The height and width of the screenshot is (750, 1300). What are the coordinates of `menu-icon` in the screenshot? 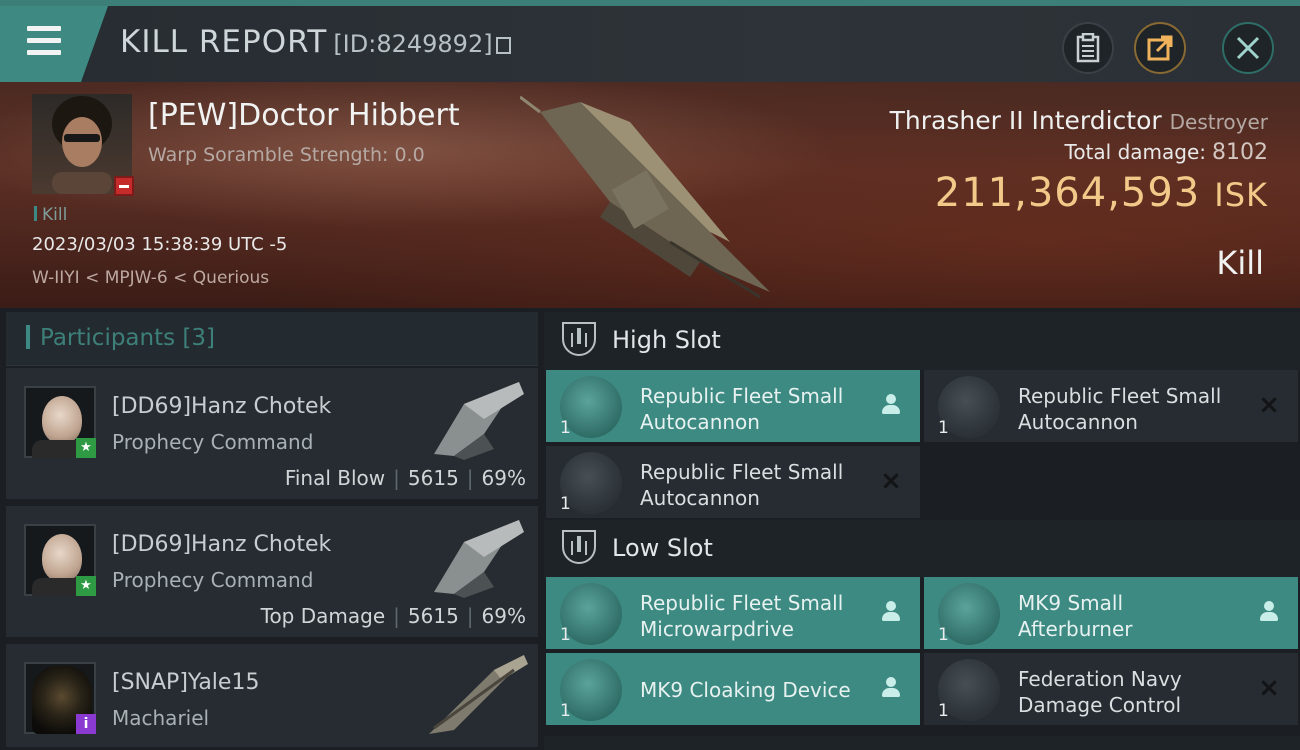 It's located at (44, 44).